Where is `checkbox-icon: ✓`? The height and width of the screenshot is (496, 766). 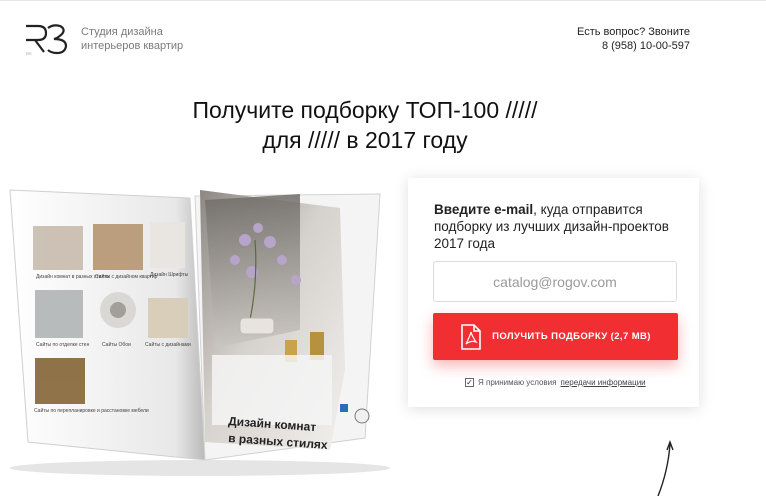 checkbox-icon: ✓ is located at coordinates (469, 382).